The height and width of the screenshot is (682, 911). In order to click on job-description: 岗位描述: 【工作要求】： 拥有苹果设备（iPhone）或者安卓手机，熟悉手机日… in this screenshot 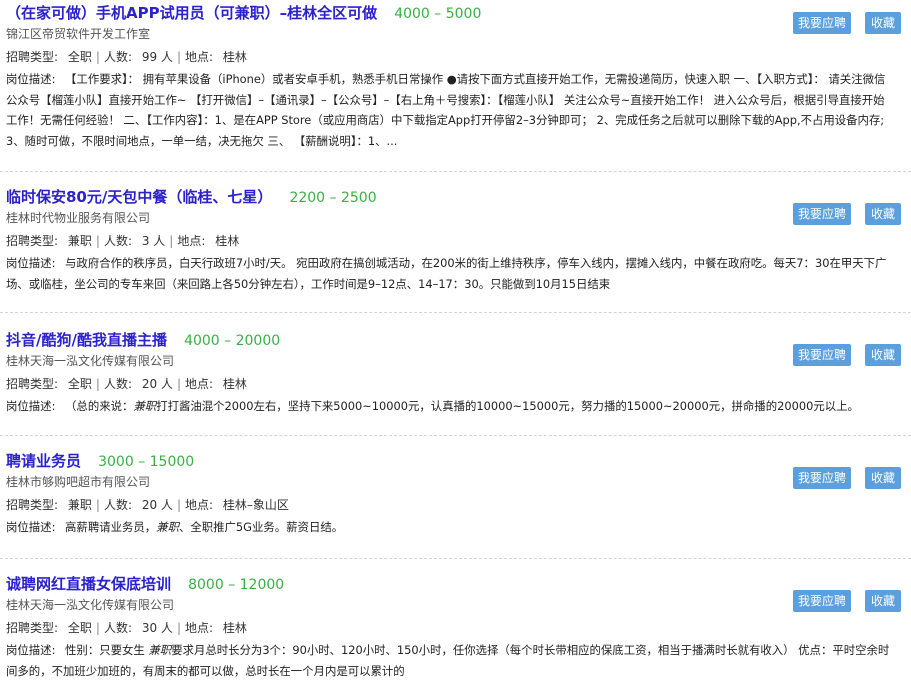, I will do `click(454, 110)`.